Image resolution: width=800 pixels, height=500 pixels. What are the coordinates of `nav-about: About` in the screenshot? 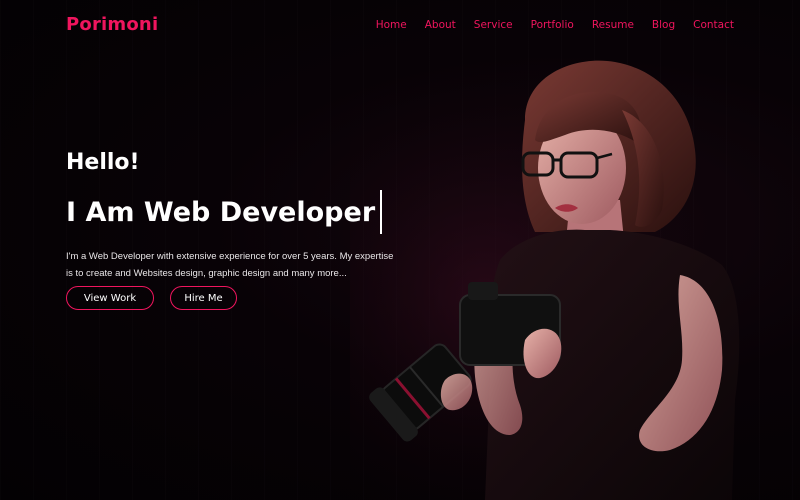 It's located at (440, 25).